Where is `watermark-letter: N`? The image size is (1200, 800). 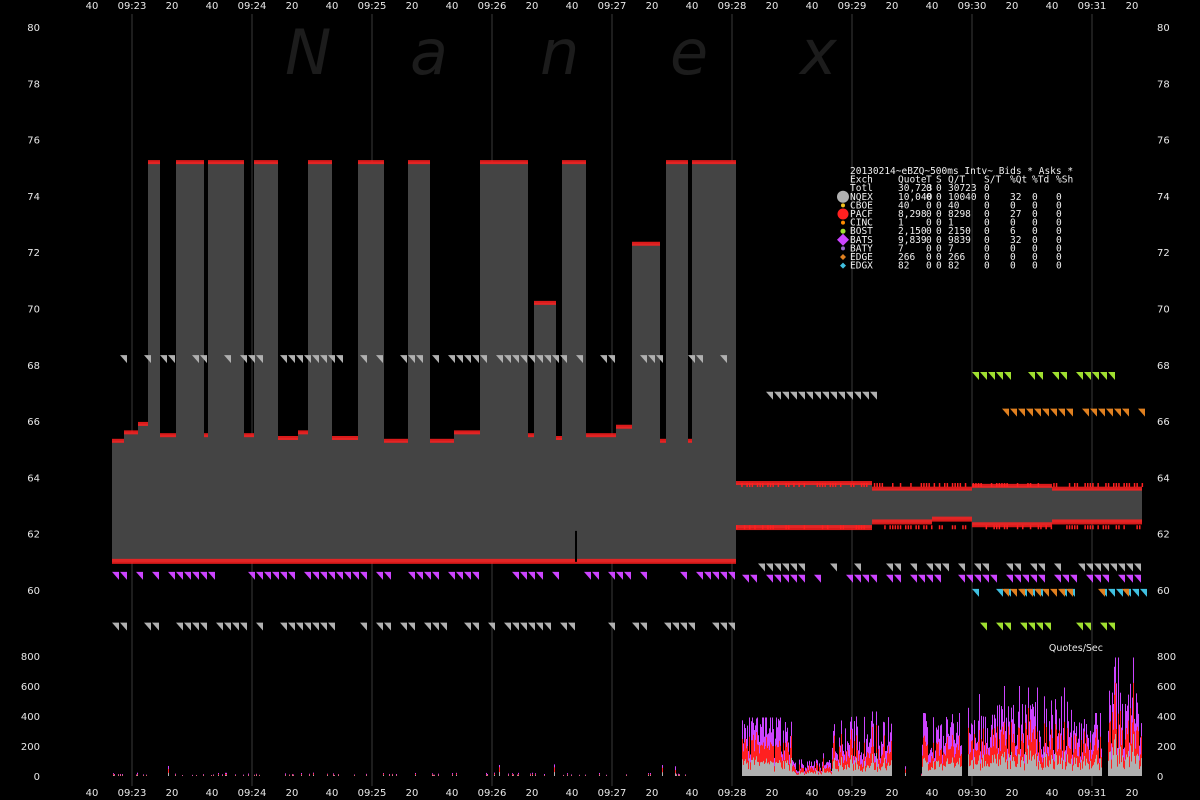 watermark-letter: N is located at coordinates (308, 52).